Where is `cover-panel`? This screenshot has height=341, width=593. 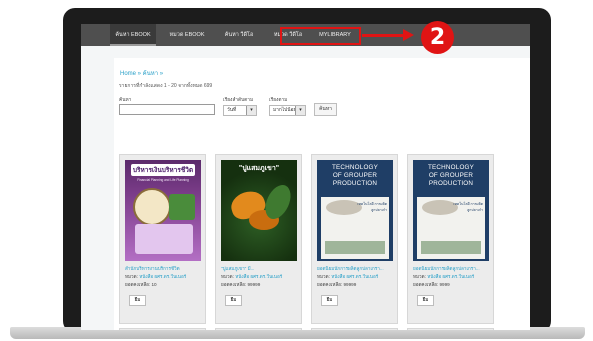
cover-panel is located at coordinates (164, 239).